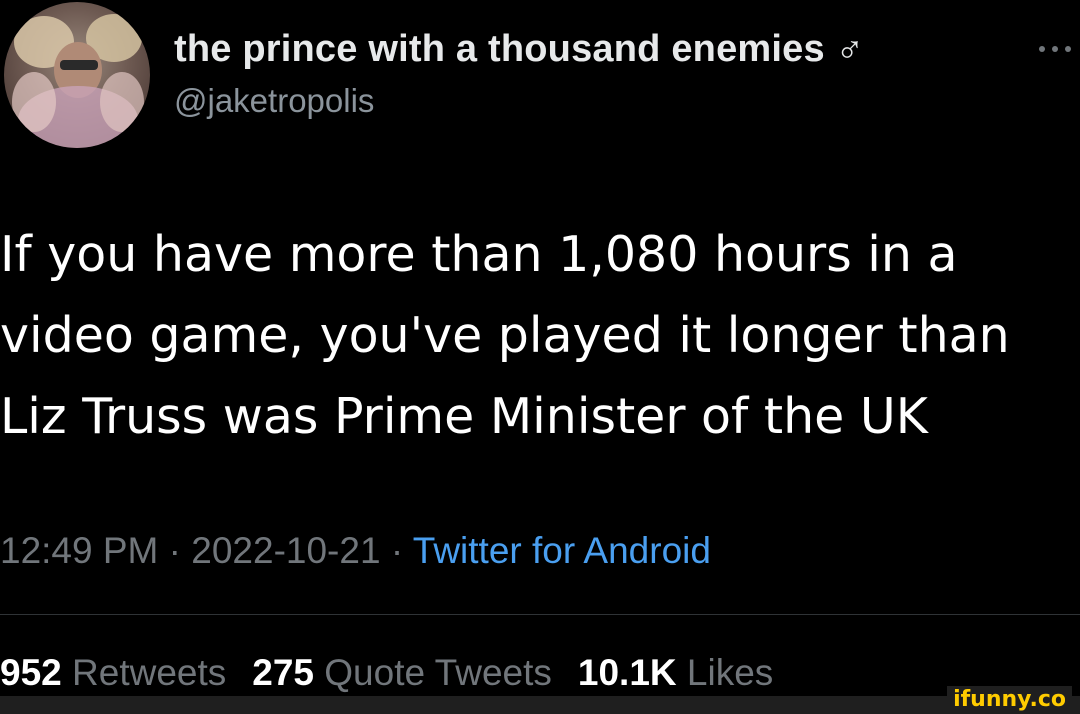  I want to click on divider, so click(540, 614).